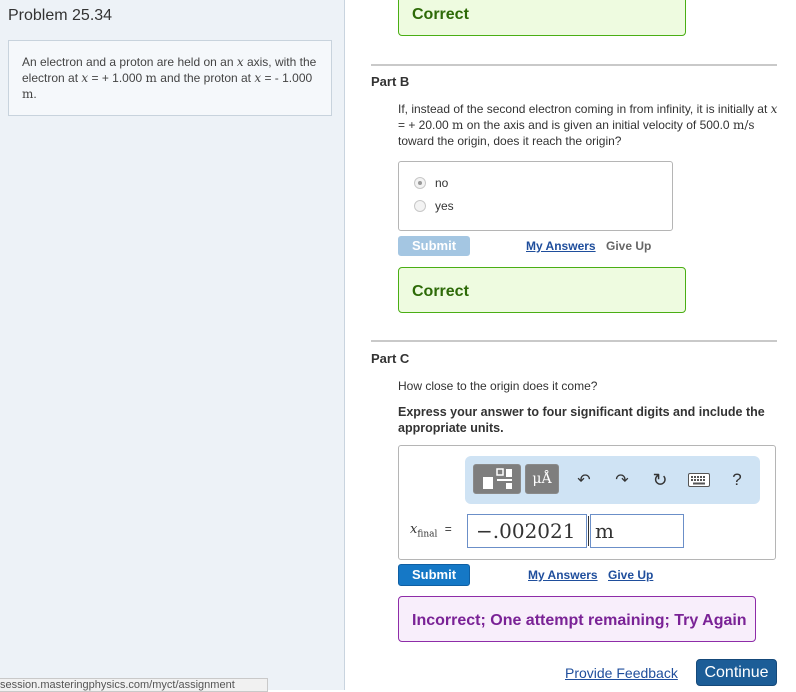 The image size is (796, 692). I want to click on radio-yes, so click(420, 206).